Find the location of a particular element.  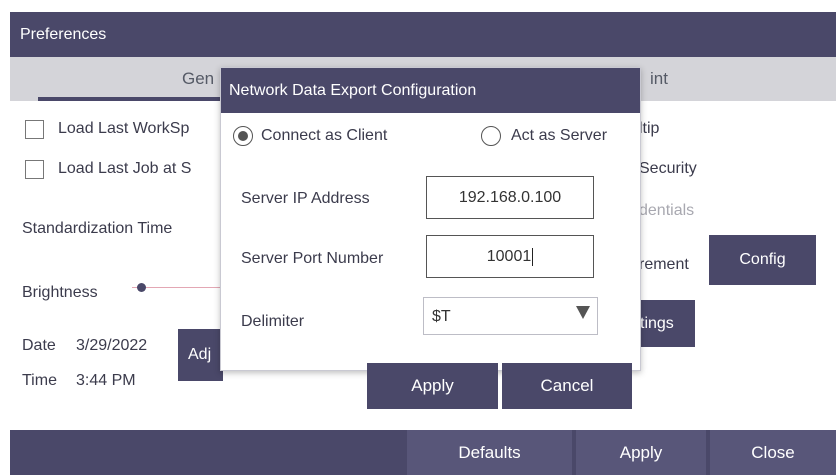

credentials-label: dentials is located at coordinates (667, 210).